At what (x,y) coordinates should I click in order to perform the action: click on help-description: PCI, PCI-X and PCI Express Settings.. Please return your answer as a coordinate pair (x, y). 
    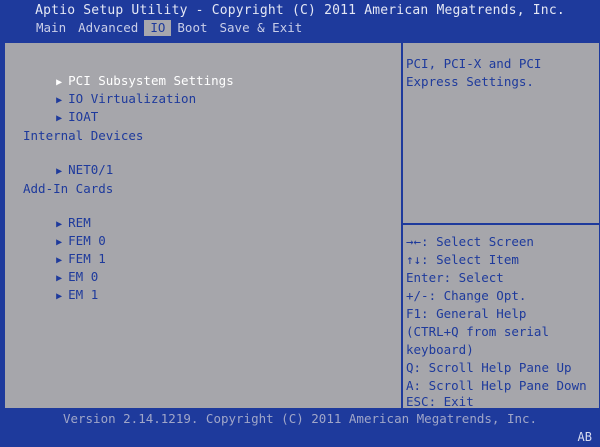
    Looking at the image, I should click on (474, 72).